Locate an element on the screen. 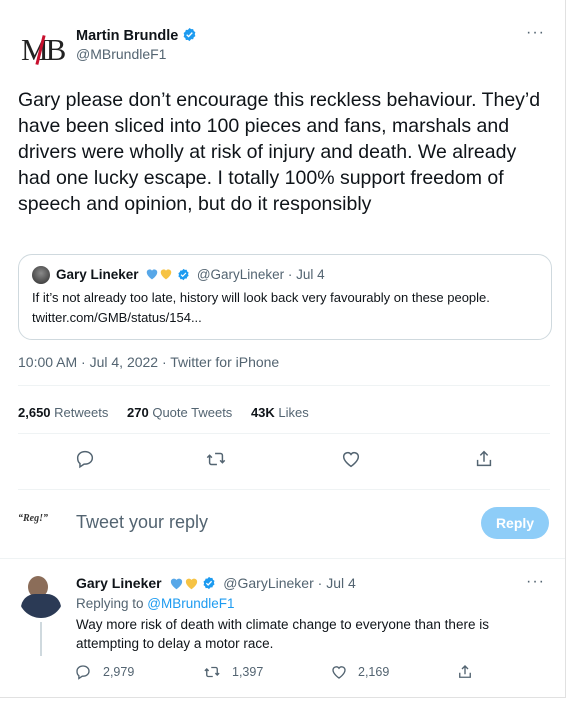  retweets-label: Retweets is located at coordinates (81, 412).